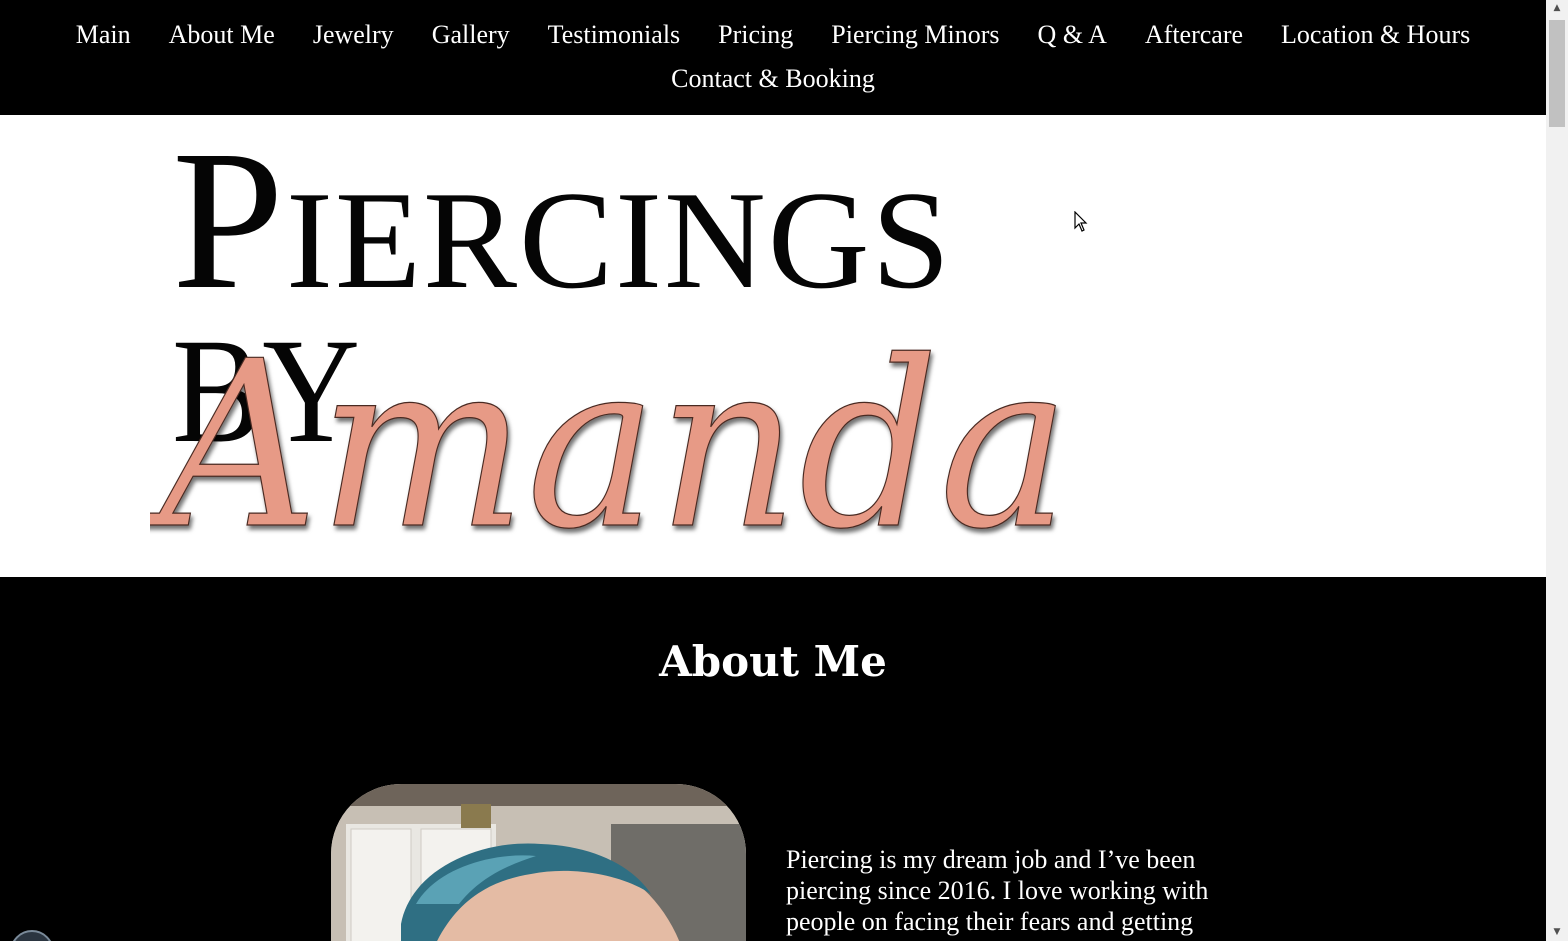 This screenshot has height=941, width=1568. Describe the element at coordinates (1557, 470) in the screenshot. I see `vertical-scrollbar: ▲ ▼` at that location.